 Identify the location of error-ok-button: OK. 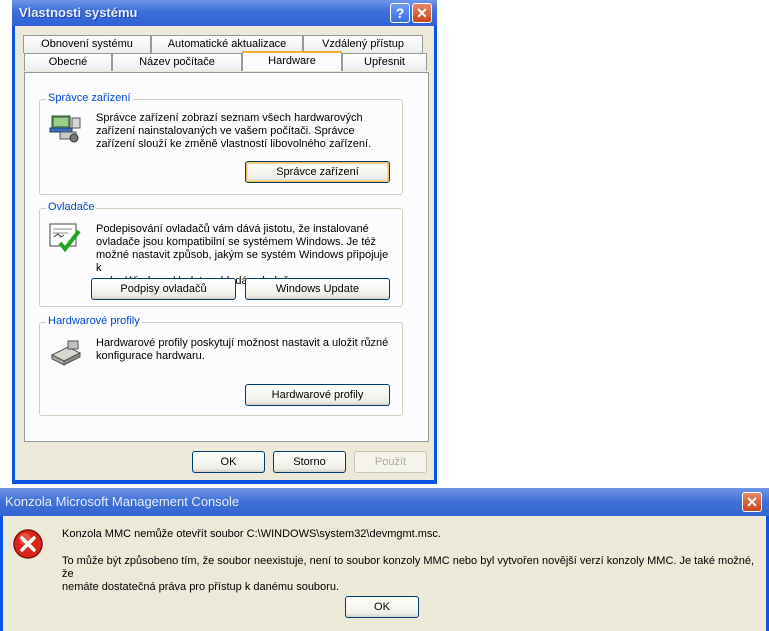
(382, 607).